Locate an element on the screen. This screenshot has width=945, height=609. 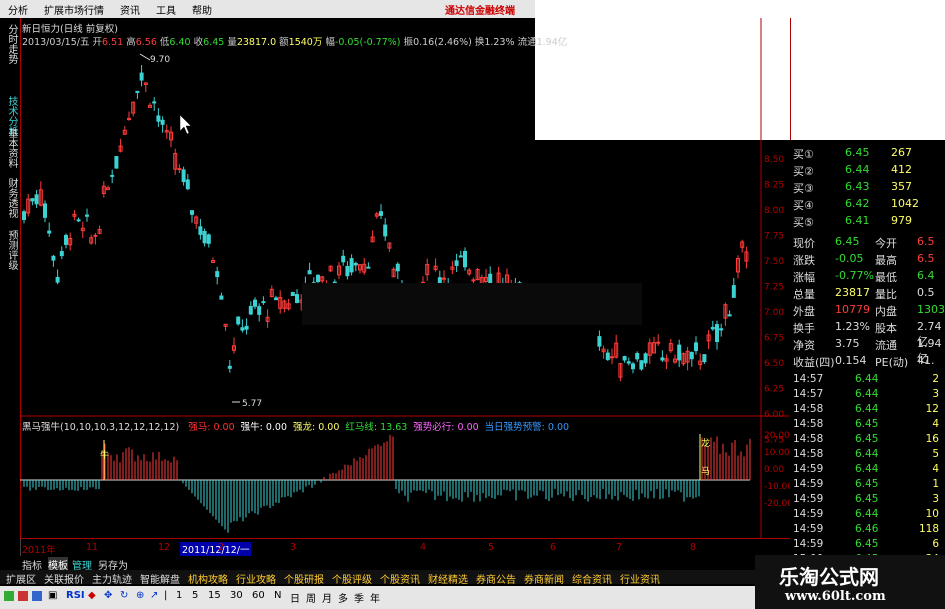
stat-label-2: 流通 is located at coordinates (886, 345).